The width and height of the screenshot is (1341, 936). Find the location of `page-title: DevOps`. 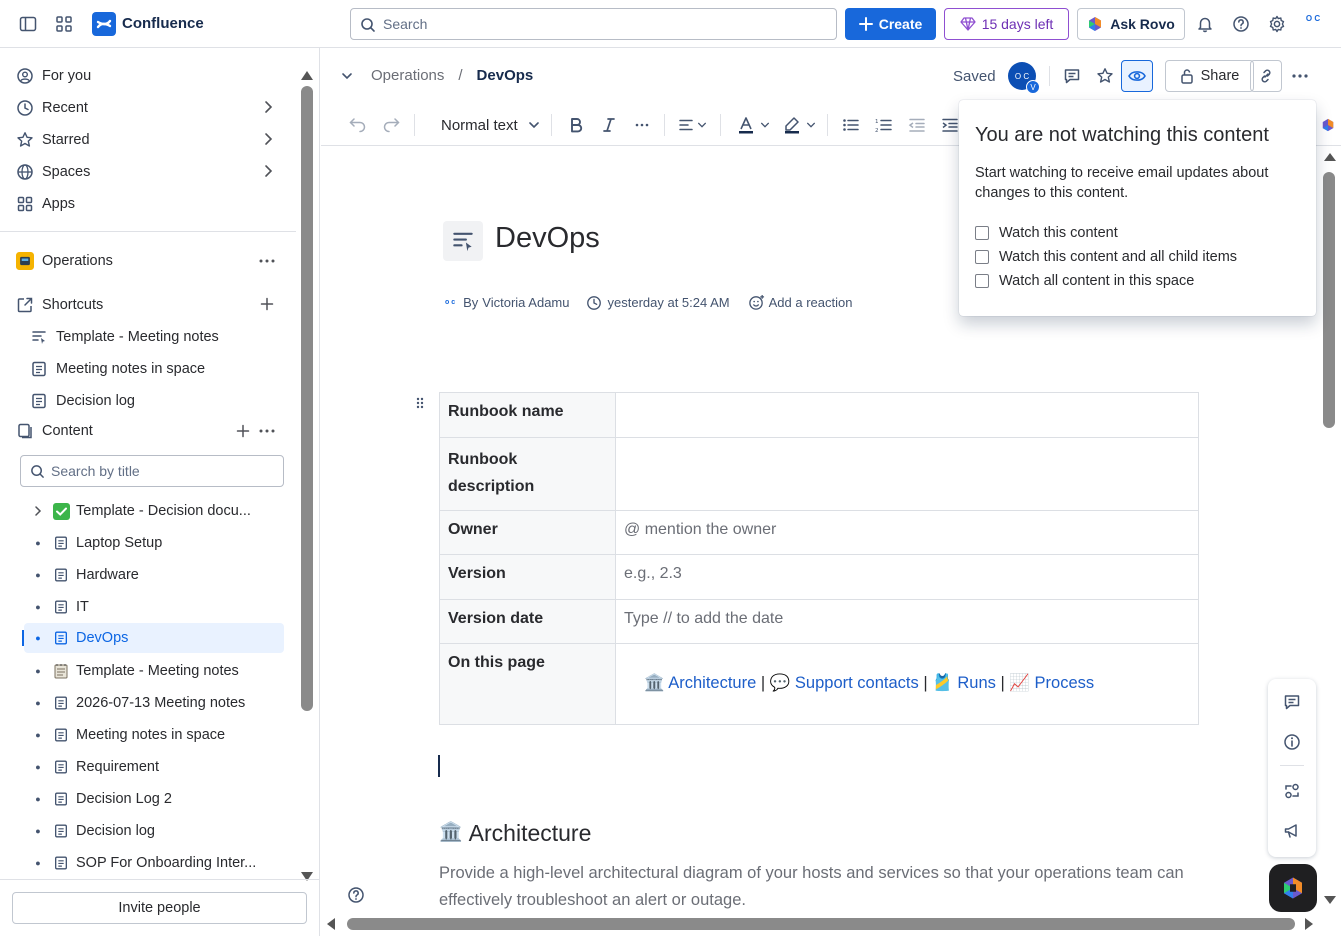

page-title: DevOps is located at coordinates (547, 238).